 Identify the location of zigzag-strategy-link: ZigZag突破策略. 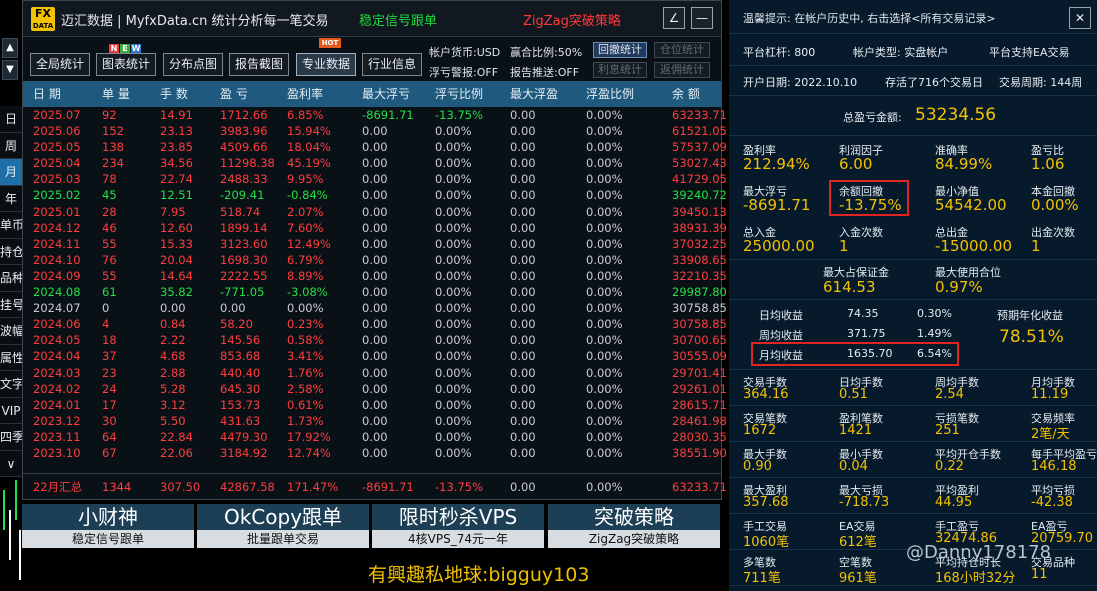
(572, 19).